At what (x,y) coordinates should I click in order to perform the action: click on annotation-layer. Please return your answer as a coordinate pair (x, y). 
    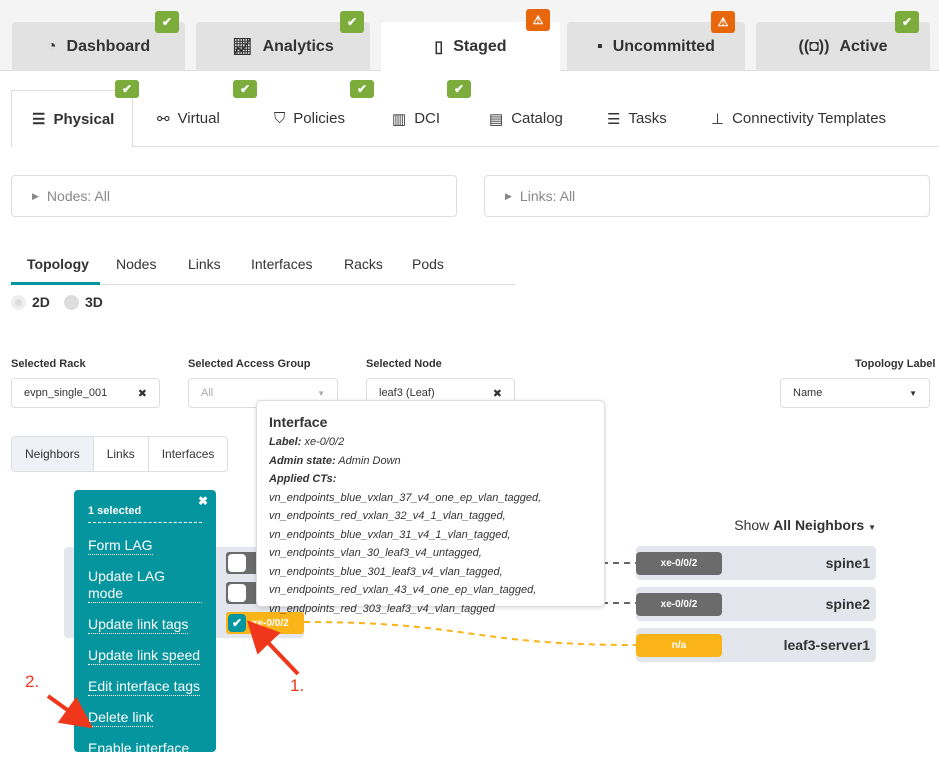
    Looking at the image, I should click on (173, 674).